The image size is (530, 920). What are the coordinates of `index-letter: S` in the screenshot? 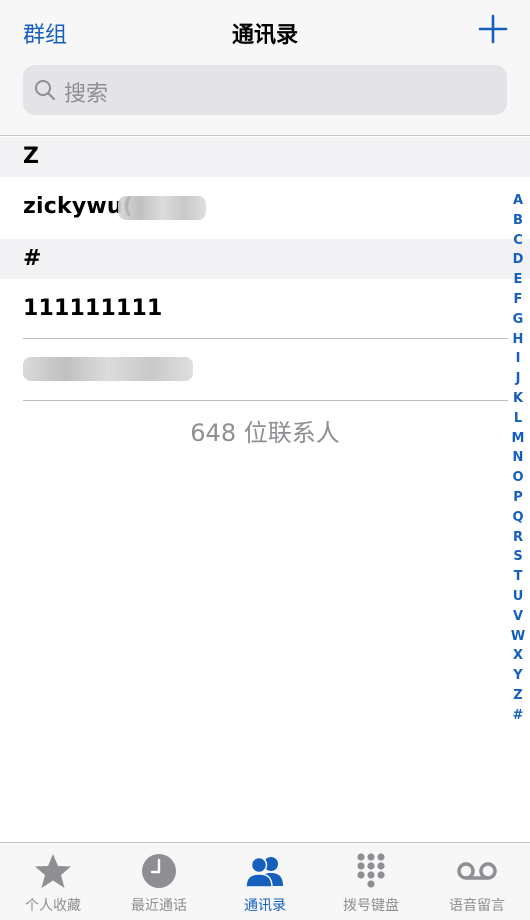 It's located at (518, 557).